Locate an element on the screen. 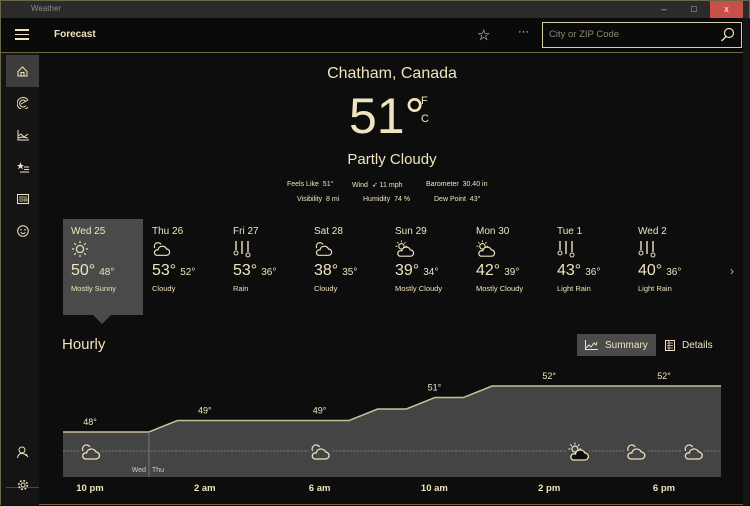  feels-like: Feels Like 51° is located at coordinates (310, 184).